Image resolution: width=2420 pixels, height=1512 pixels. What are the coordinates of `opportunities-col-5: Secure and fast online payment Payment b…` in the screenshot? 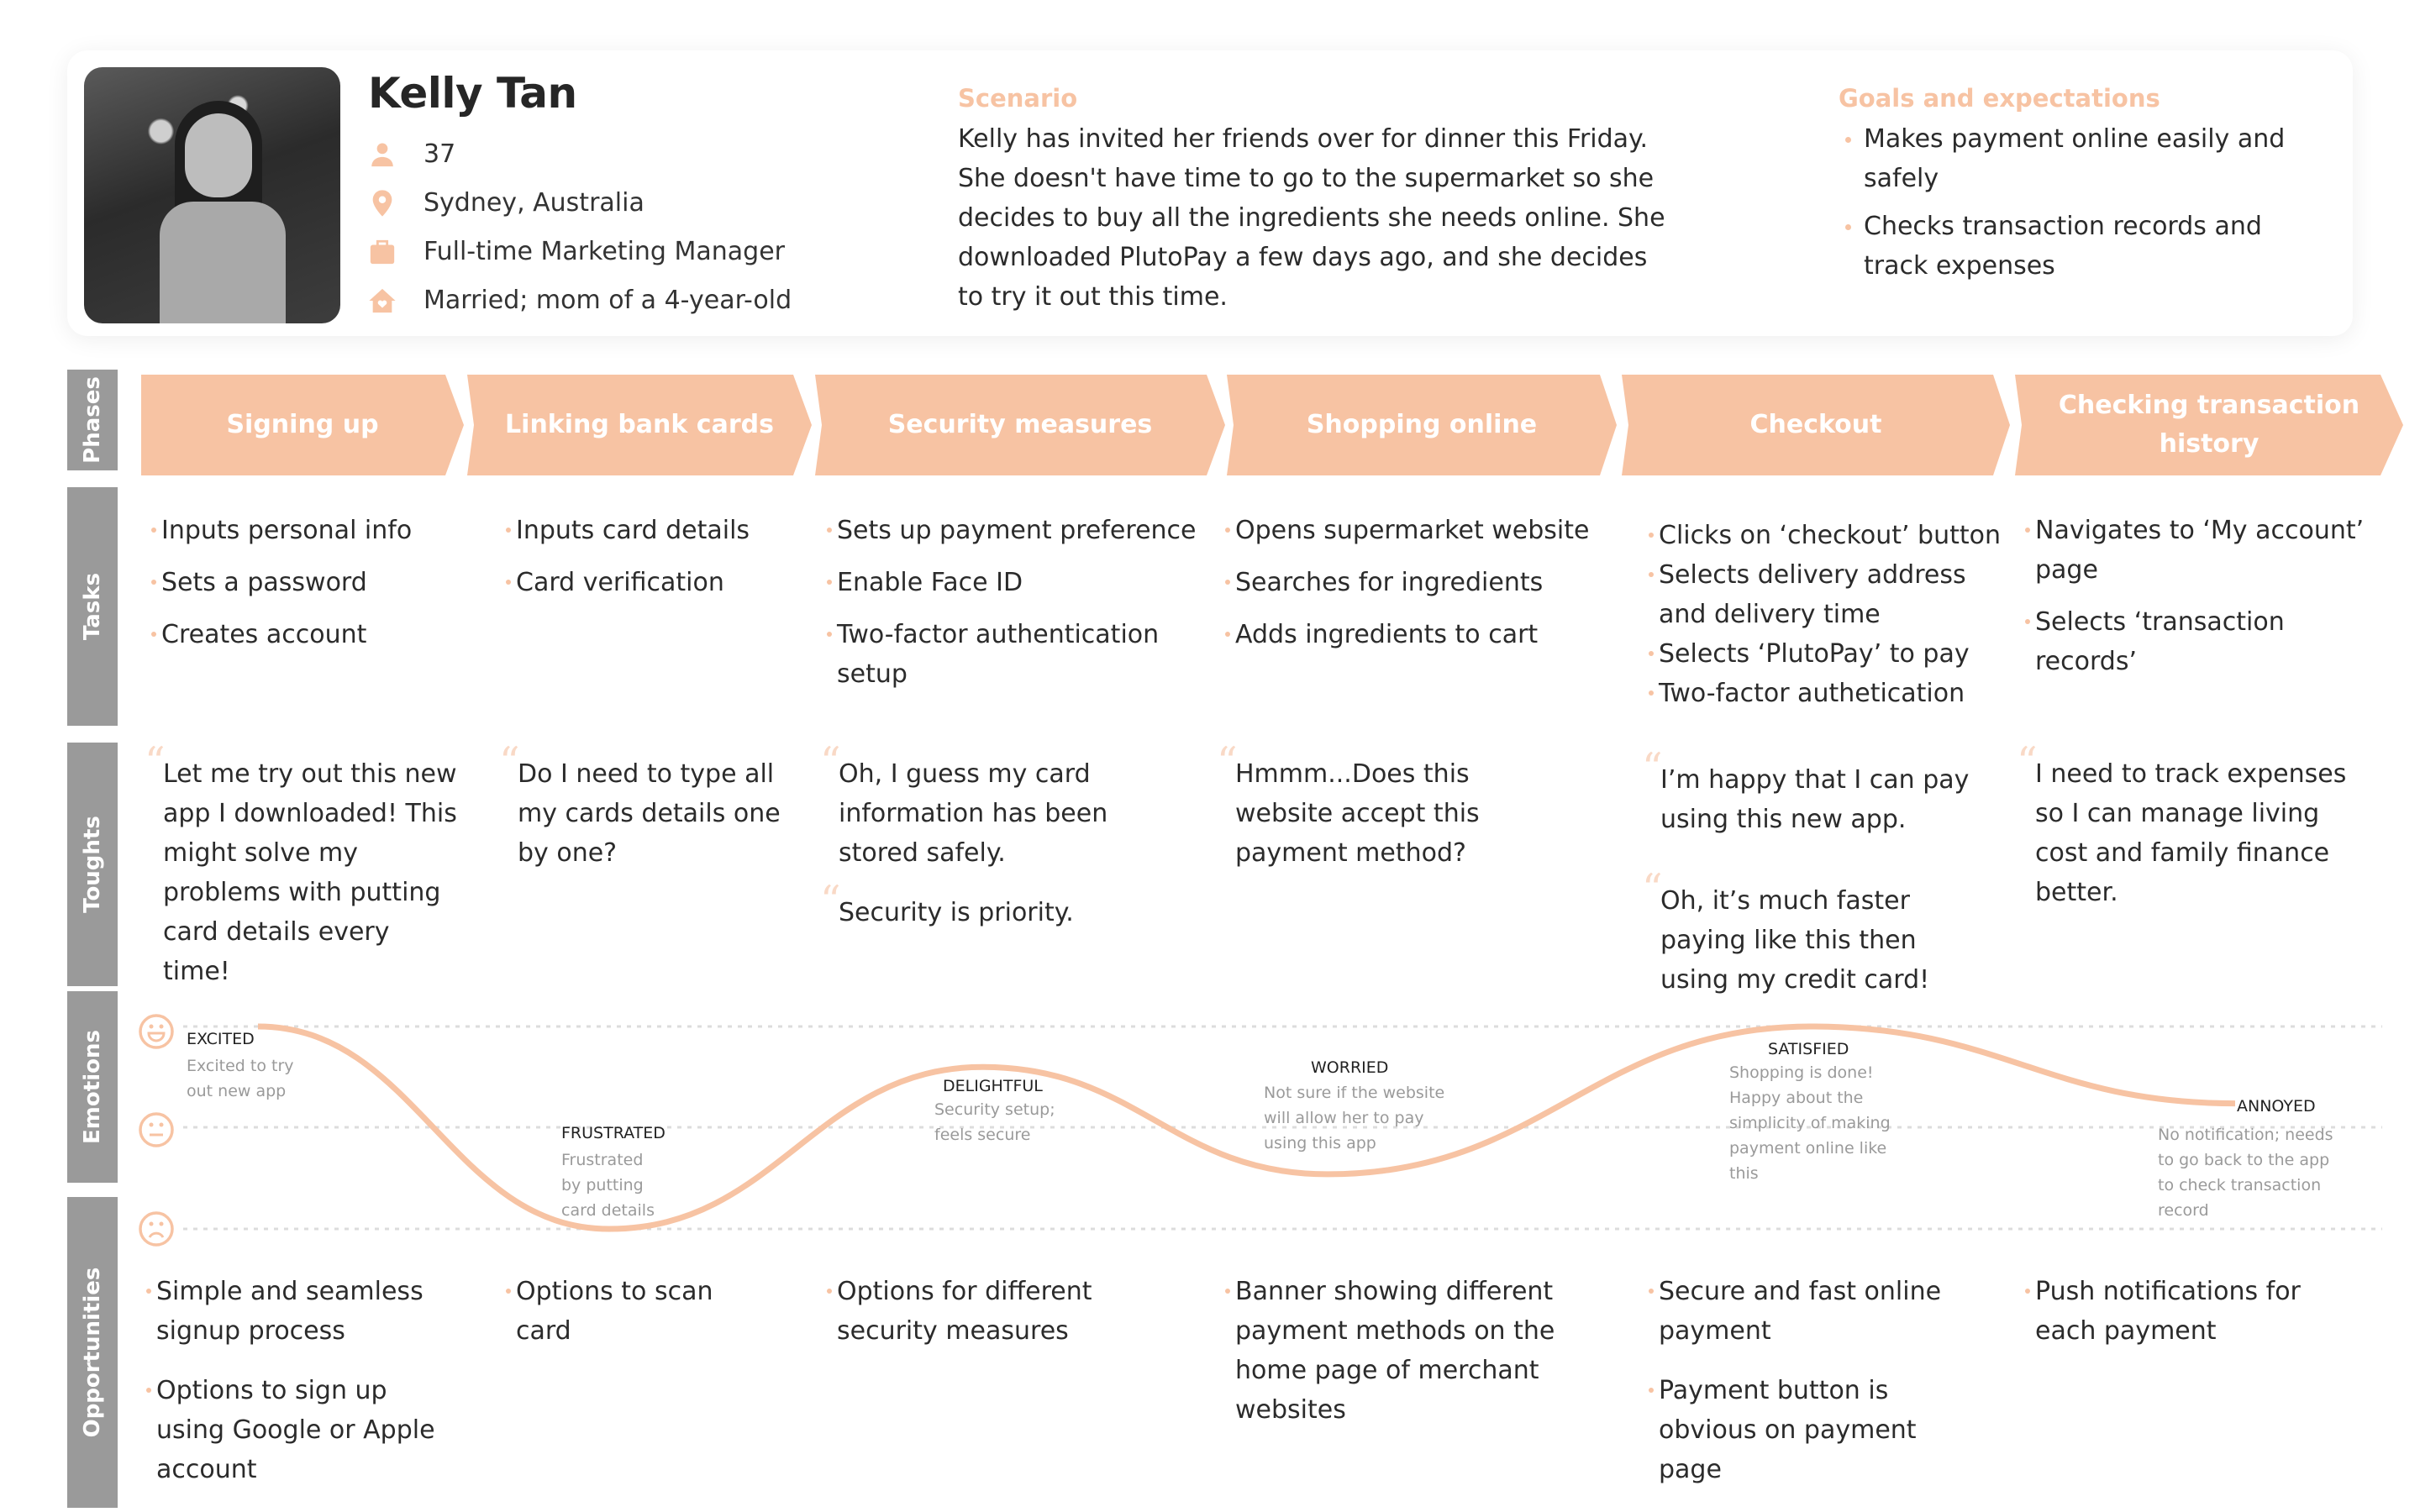 It's located at (1806, 1387).